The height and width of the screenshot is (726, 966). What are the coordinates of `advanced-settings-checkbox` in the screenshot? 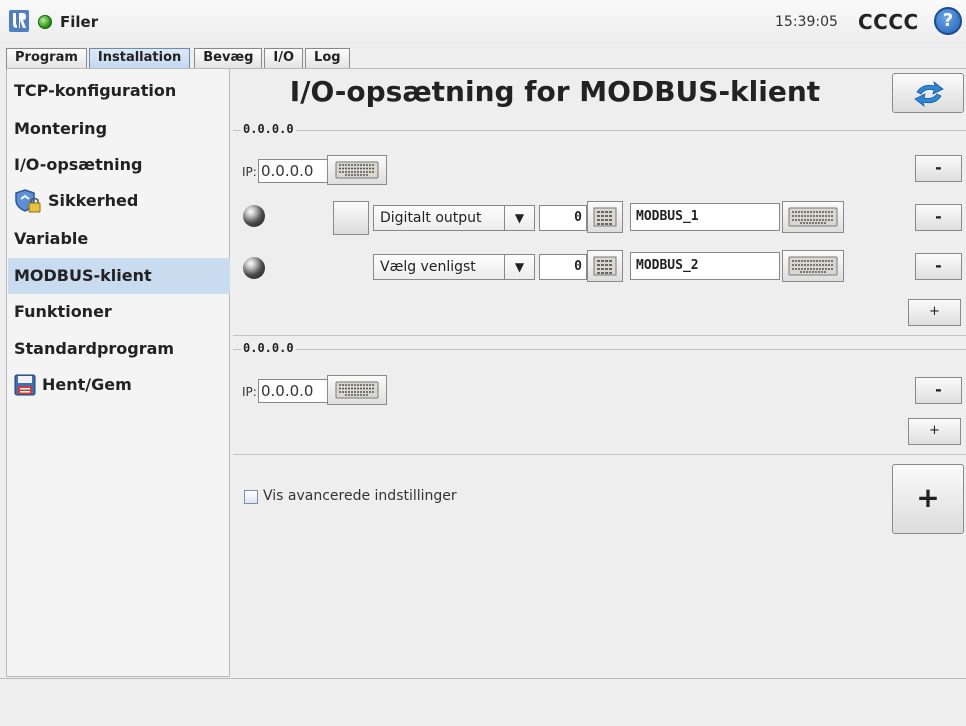 It's located at (251, 497).